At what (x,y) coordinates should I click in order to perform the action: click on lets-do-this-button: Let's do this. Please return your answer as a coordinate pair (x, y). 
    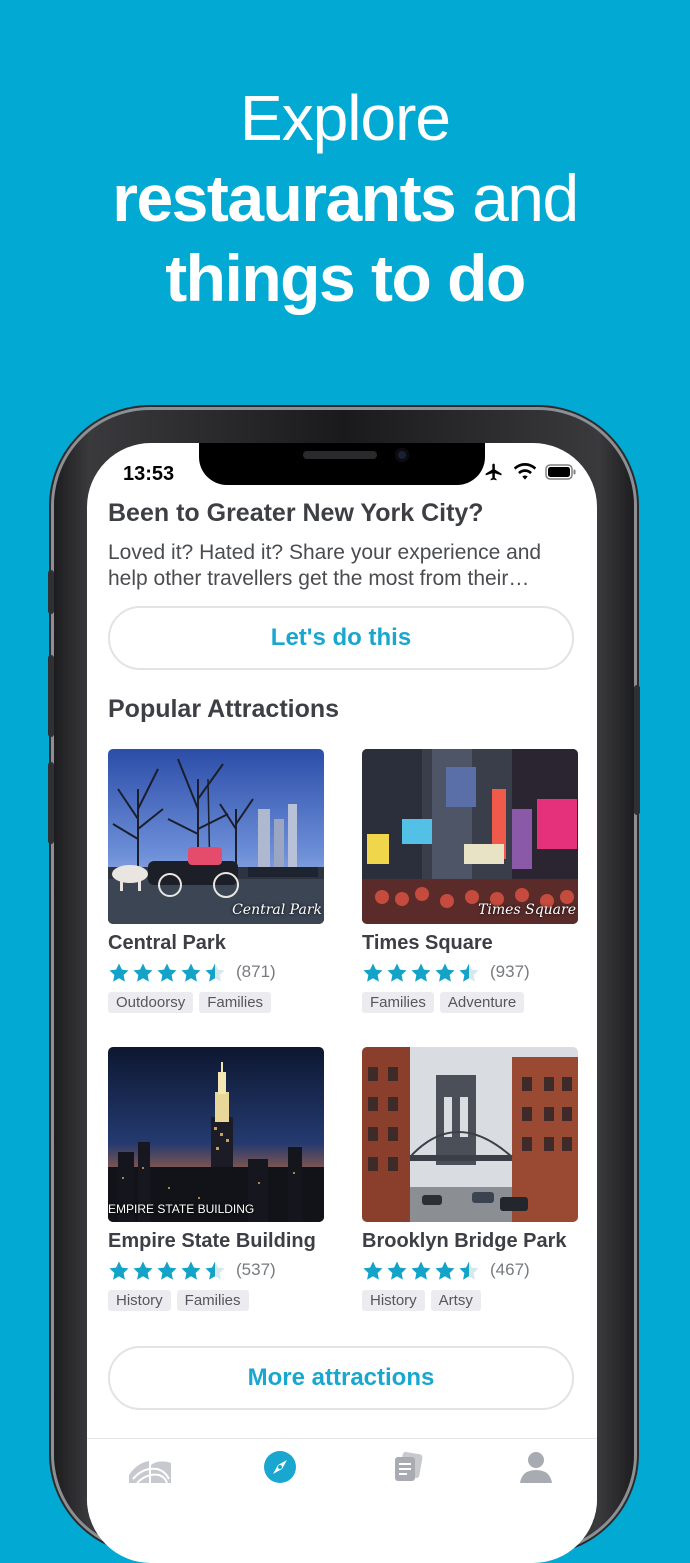
    Looking at the image, I should click on (341, 638).